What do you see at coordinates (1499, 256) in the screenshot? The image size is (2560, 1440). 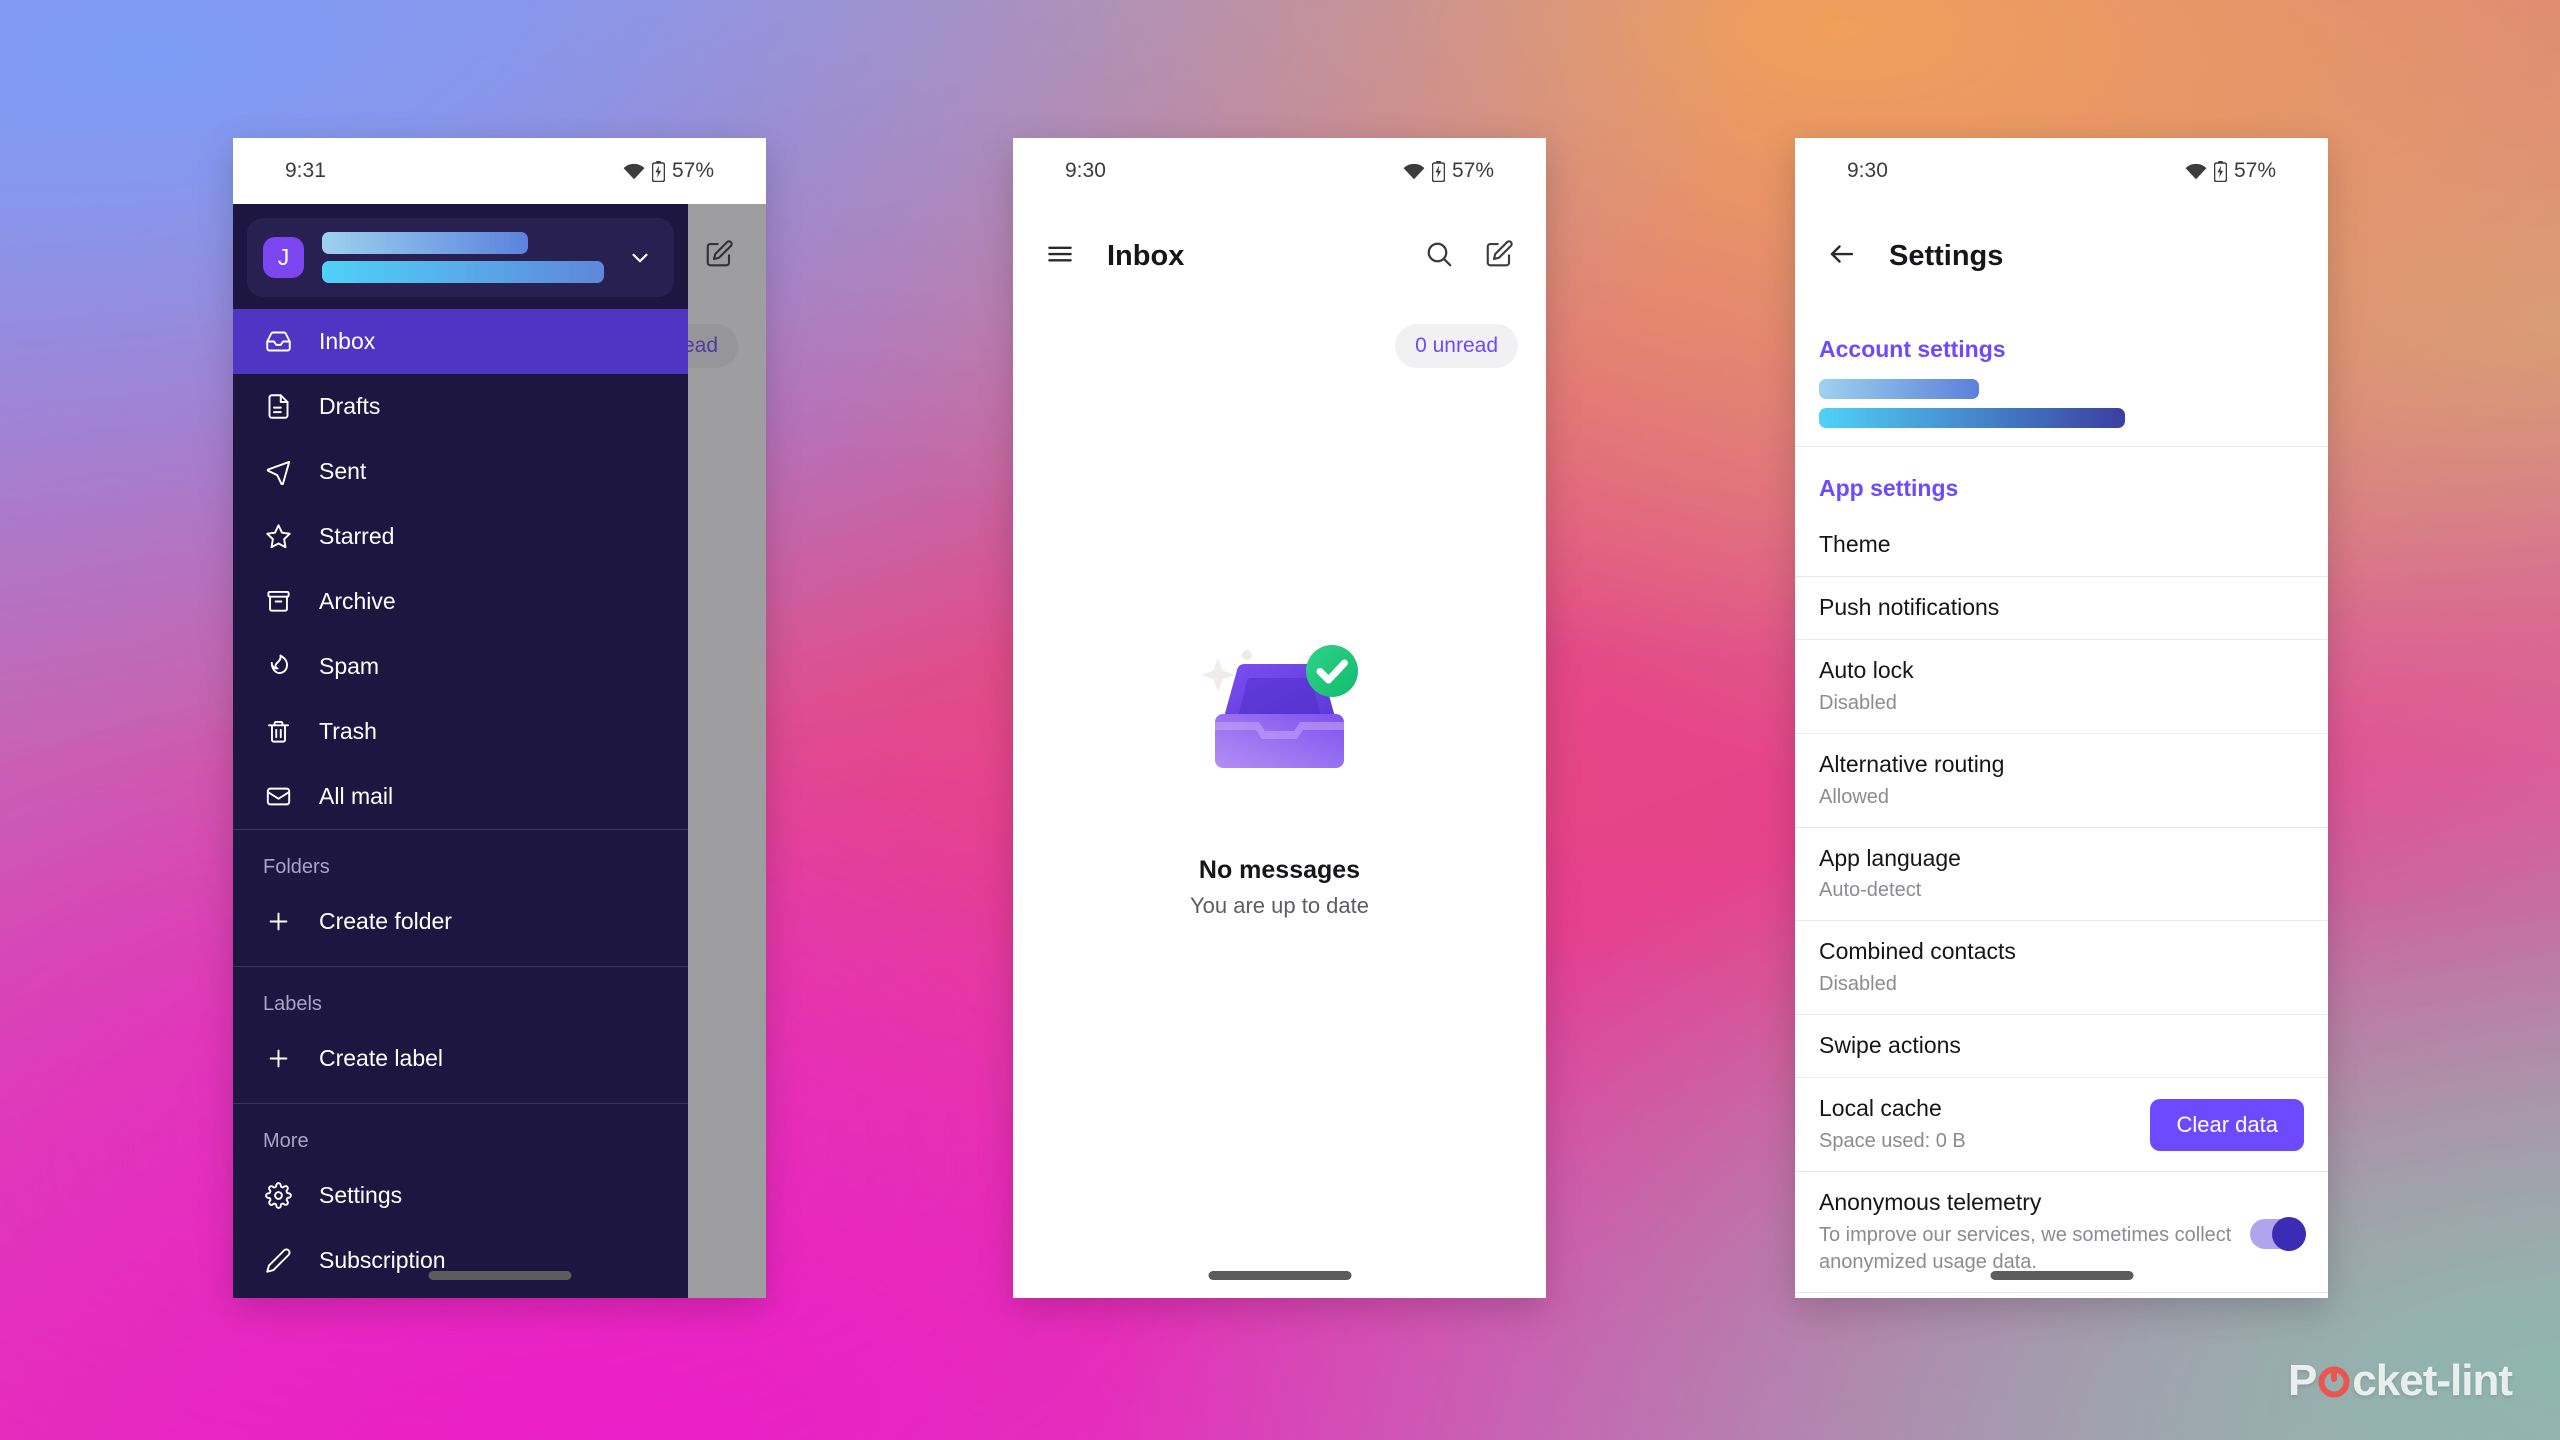 I see `compose-icon` at bounding box center [1499, 256].